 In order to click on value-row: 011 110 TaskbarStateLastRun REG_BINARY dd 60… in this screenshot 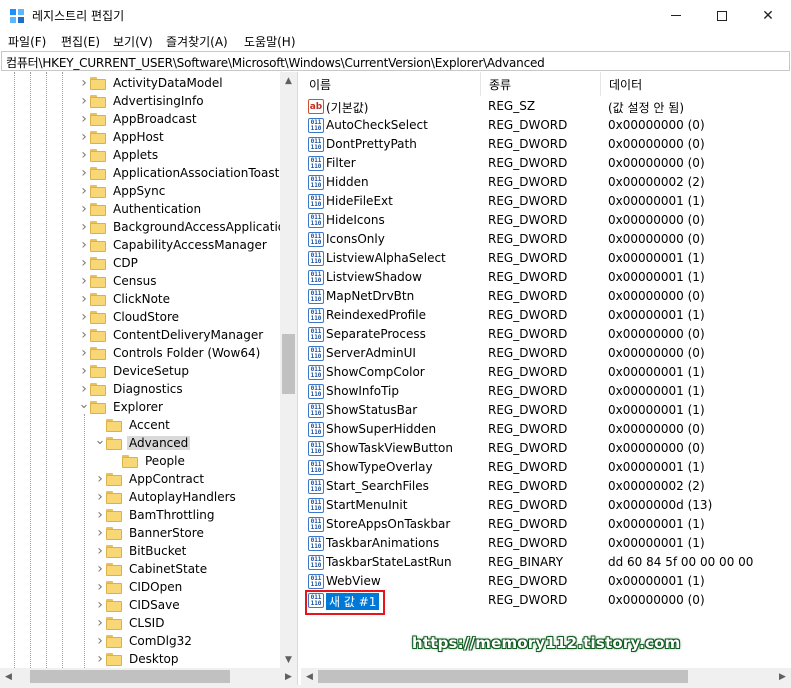, I will do `click(536, 562)`.